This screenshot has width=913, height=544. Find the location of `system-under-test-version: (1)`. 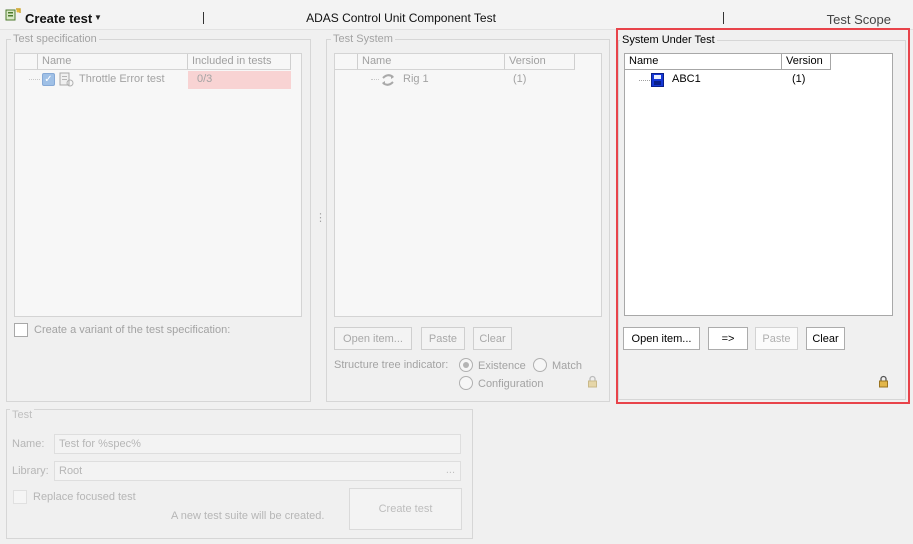

system-under-test-version: (1) is located at coordinates (799, 79).